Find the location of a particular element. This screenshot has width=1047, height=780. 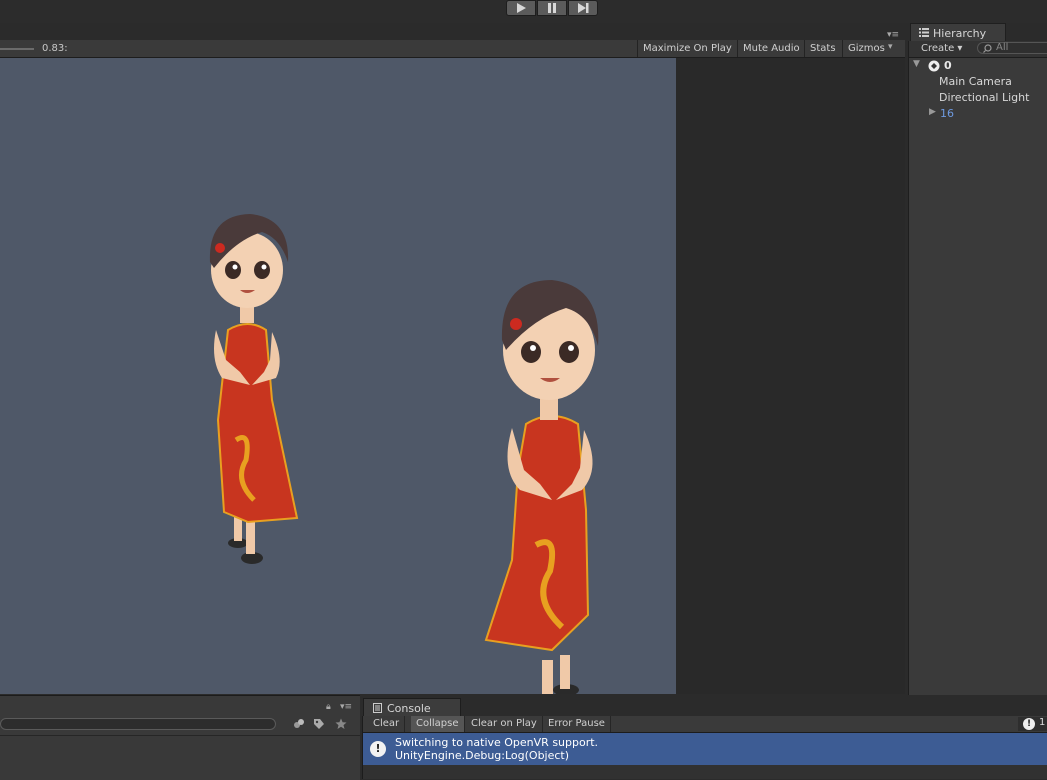

hierarchy-search-input: All is located at coordinates (1012, 48).